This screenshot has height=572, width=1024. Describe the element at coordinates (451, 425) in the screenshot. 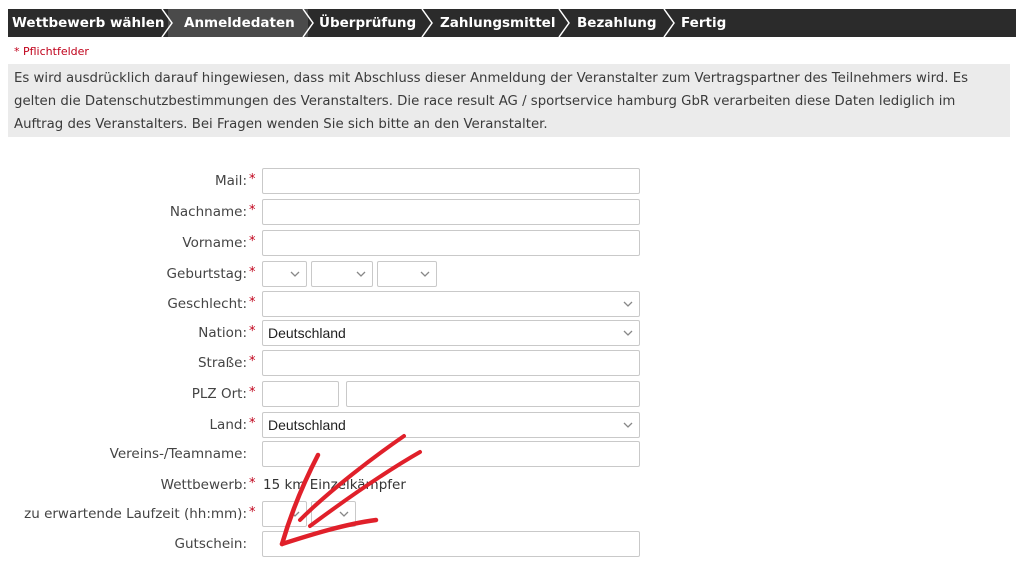

I see `land-select: Deutschland` at that location.